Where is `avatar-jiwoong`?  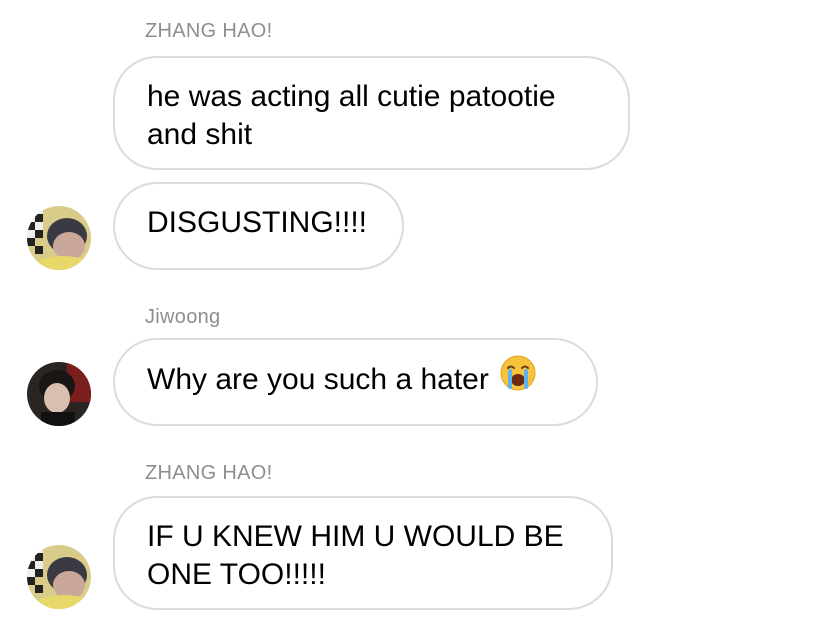 avatar-jiwoong is located at coordinates (59, 394).